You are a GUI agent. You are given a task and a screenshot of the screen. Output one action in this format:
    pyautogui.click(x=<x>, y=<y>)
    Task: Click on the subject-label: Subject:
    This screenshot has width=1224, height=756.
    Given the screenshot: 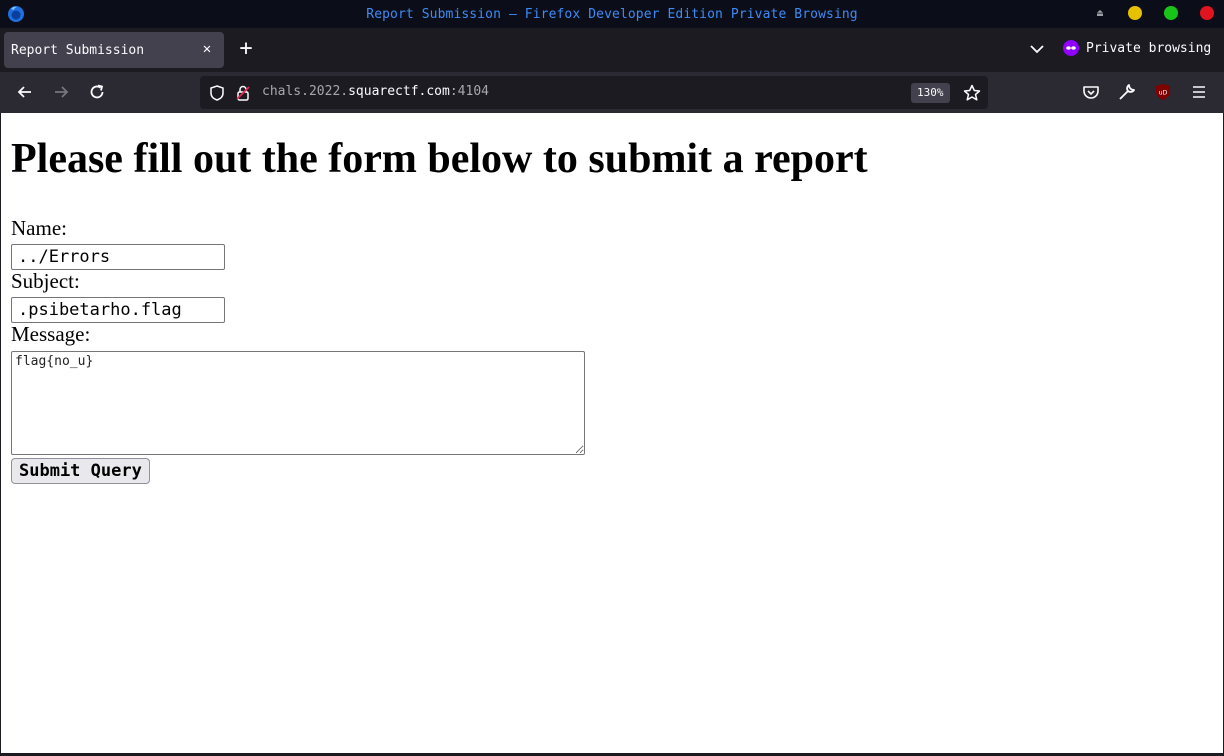 What is the action you would take?
    pyautogui.click(x=45, y=281)
    